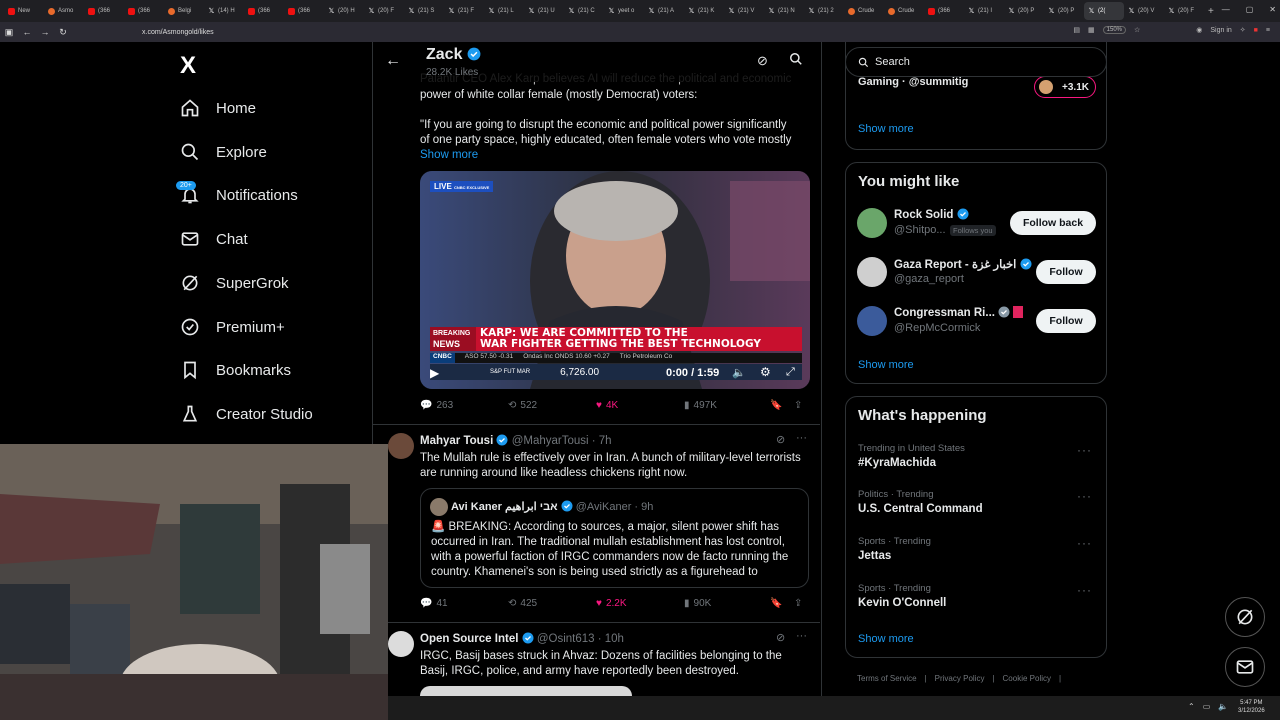 Image resolution: width=1280 pixels, height=720 pixels. Describe the element at coordinates (562, 441) in the screenshot. I see `post2-handle: @MahyarTousi · 7h` at that location.